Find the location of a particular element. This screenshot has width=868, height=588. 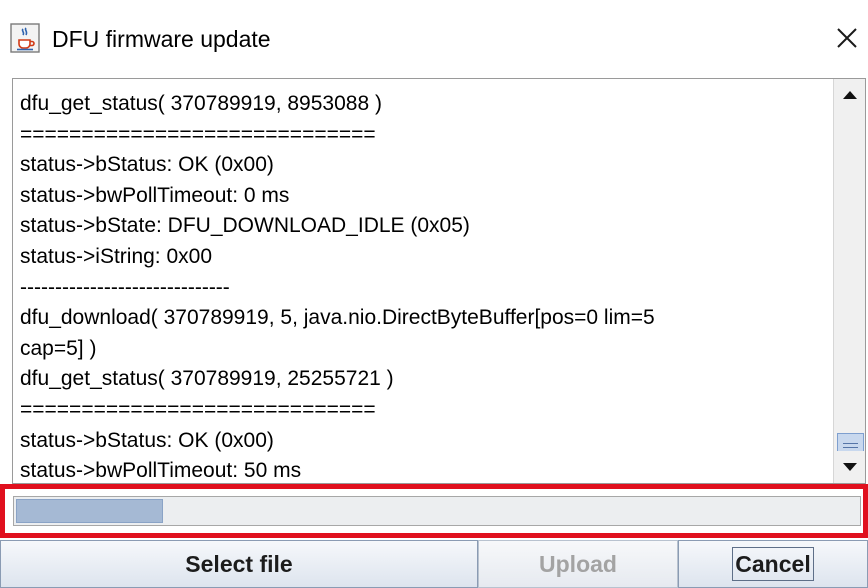

scroll-down-button is located at coordinates (849, 467).